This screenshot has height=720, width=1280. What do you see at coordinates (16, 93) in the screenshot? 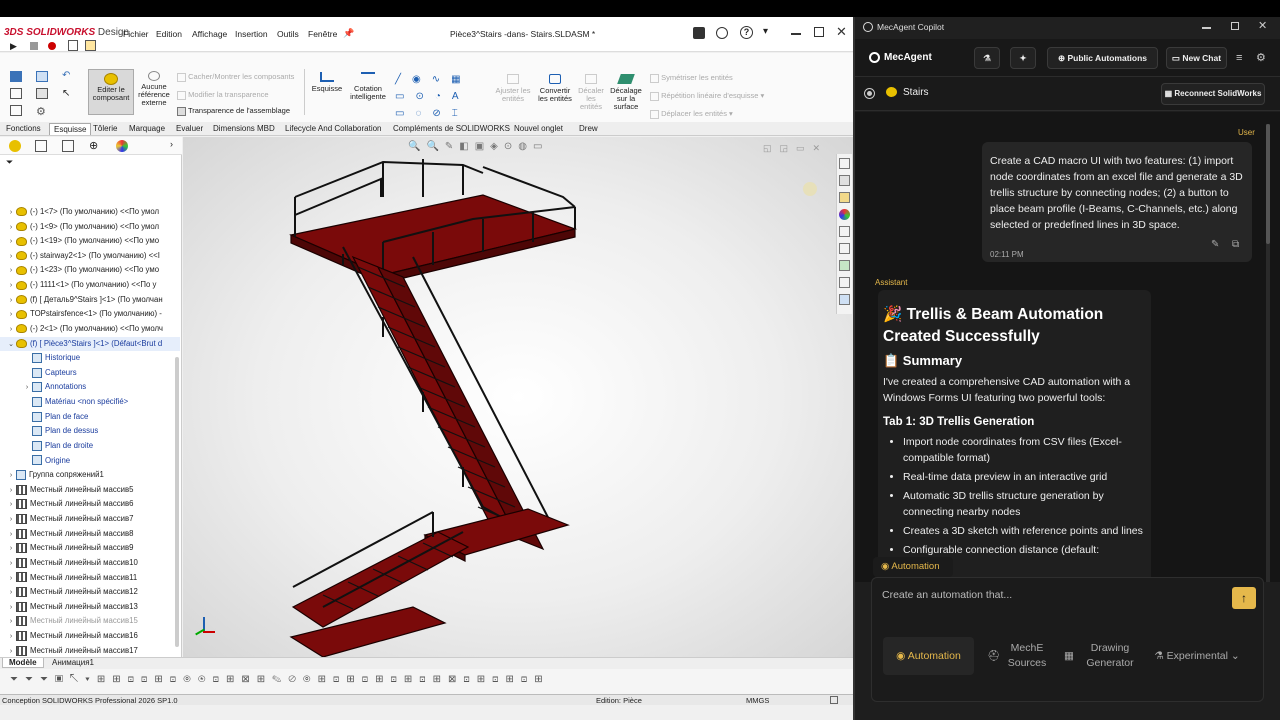
I see `new-icon` at bounding box center [16, 93].